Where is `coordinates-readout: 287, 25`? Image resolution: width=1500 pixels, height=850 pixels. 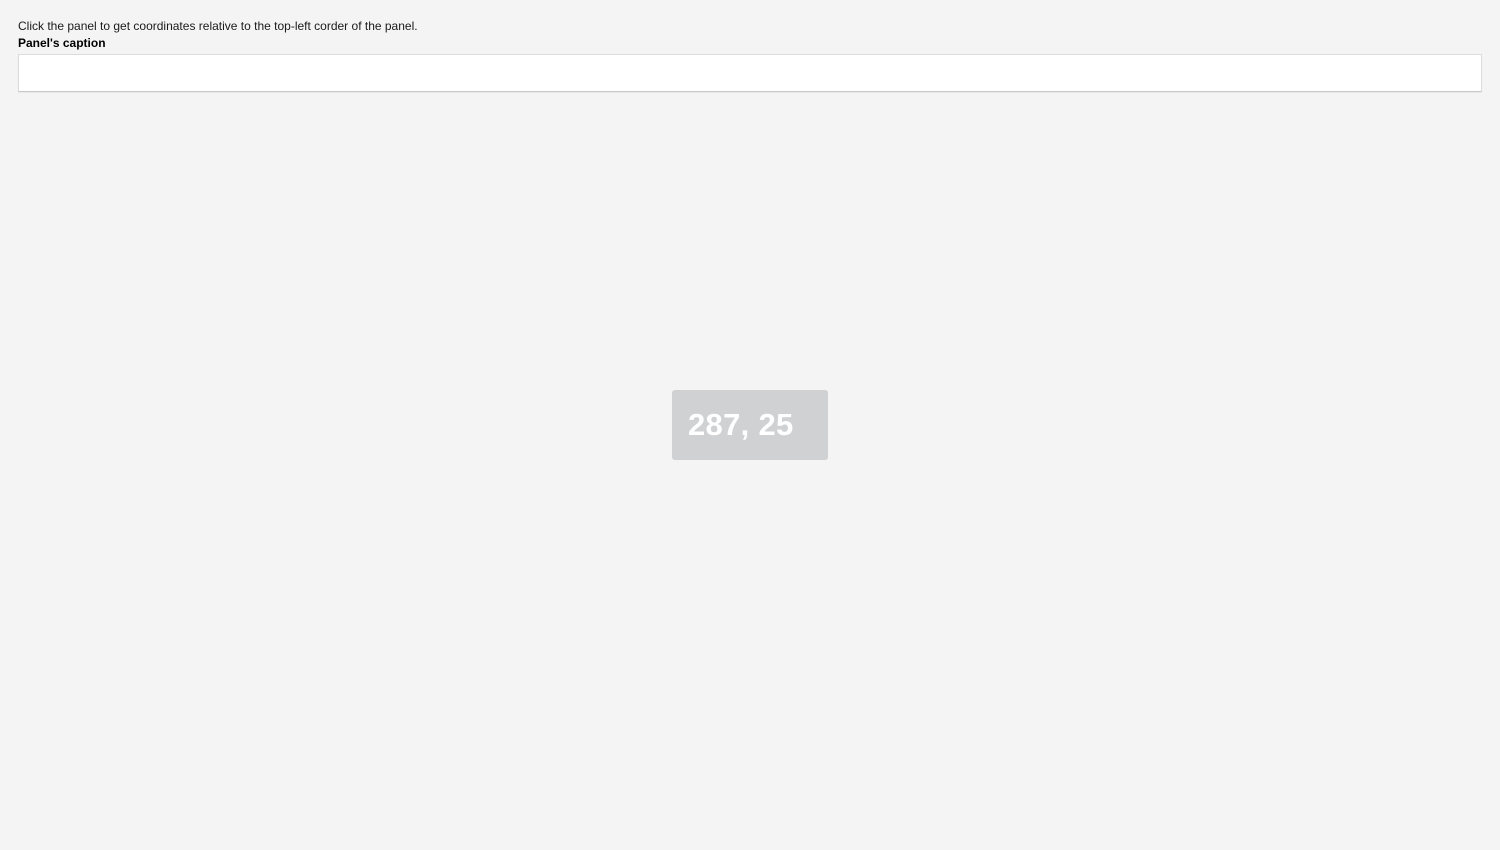 coordinates-readout: 287, 25 is located at coordinates (741, 424).